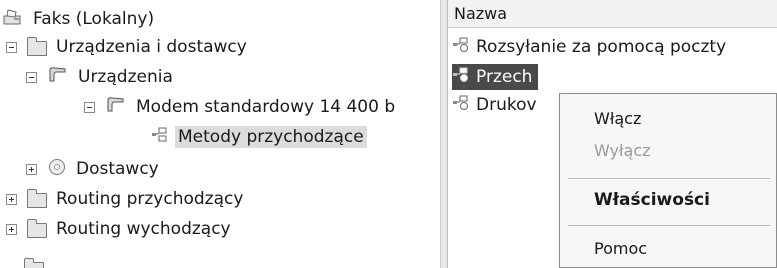 This screenshot has width=777, height=268. I want to click on tree-node-label: Urządzenia, so click(125, 77).